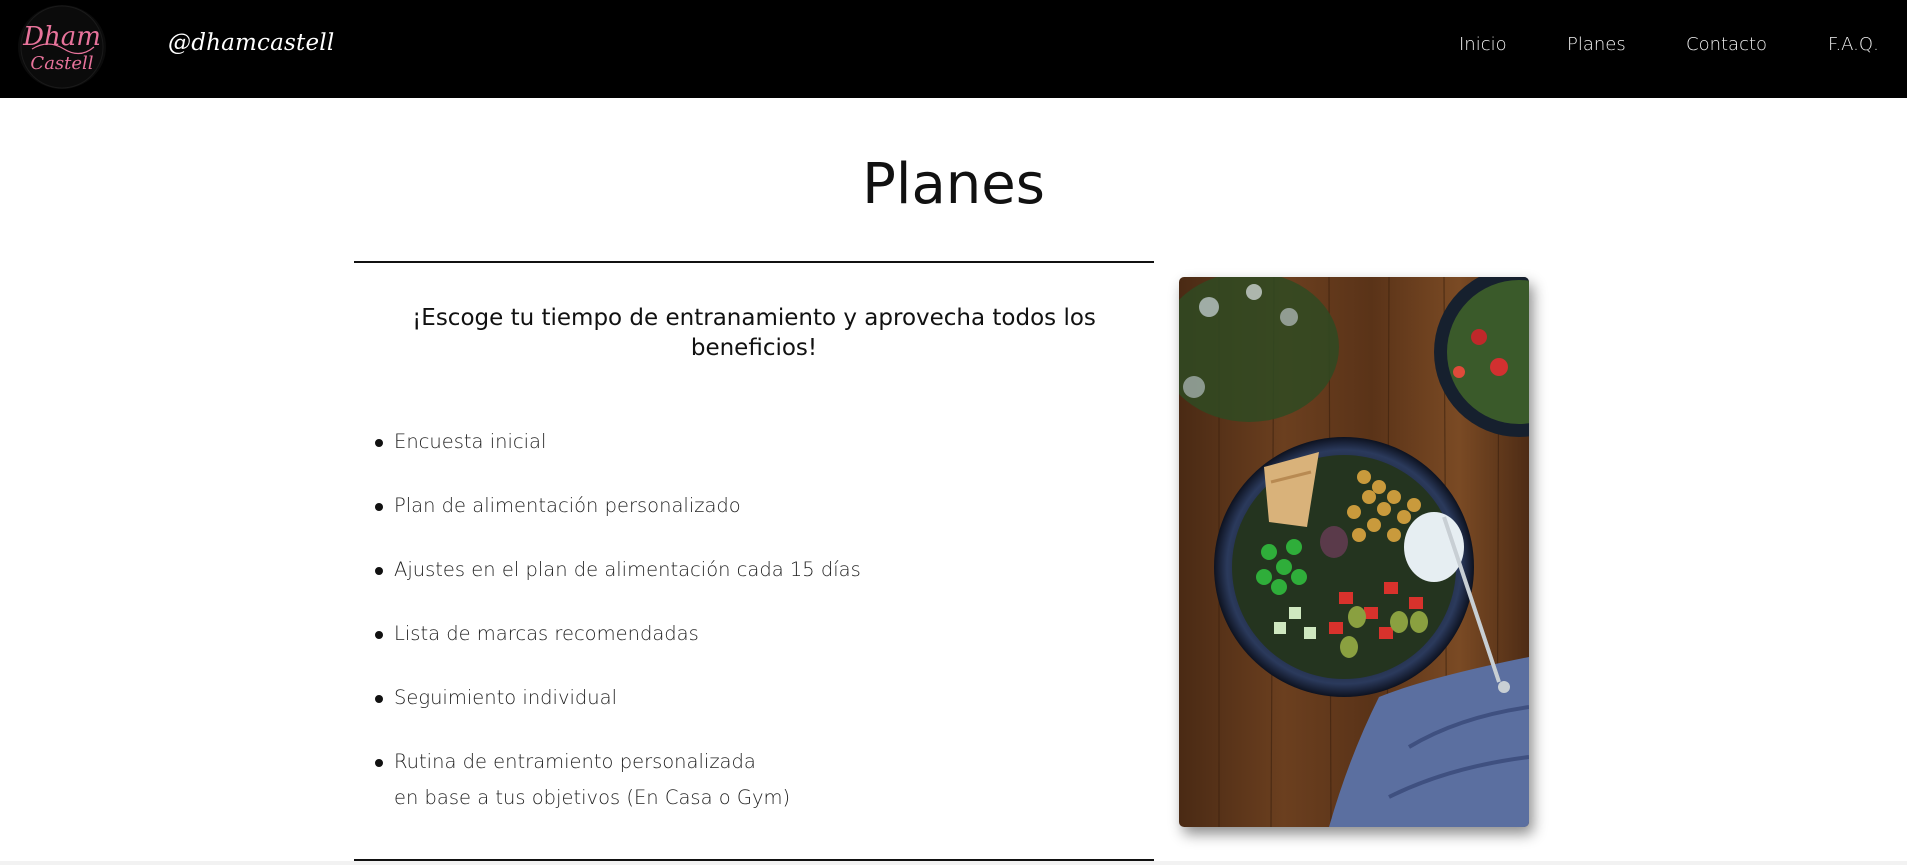  What do you see at coordinates (1853, 44) in the screenshot?
I see `nav-item-faq: F.A.Q.` at bounding box center [1853, 44].